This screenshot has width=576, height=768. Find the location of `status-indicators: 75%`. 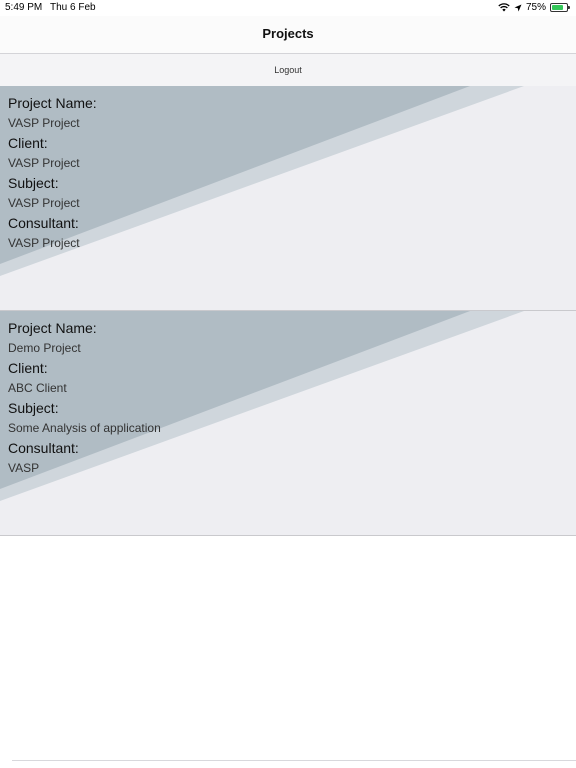

status-indicators: 75% is located at coordinates (534, 7).